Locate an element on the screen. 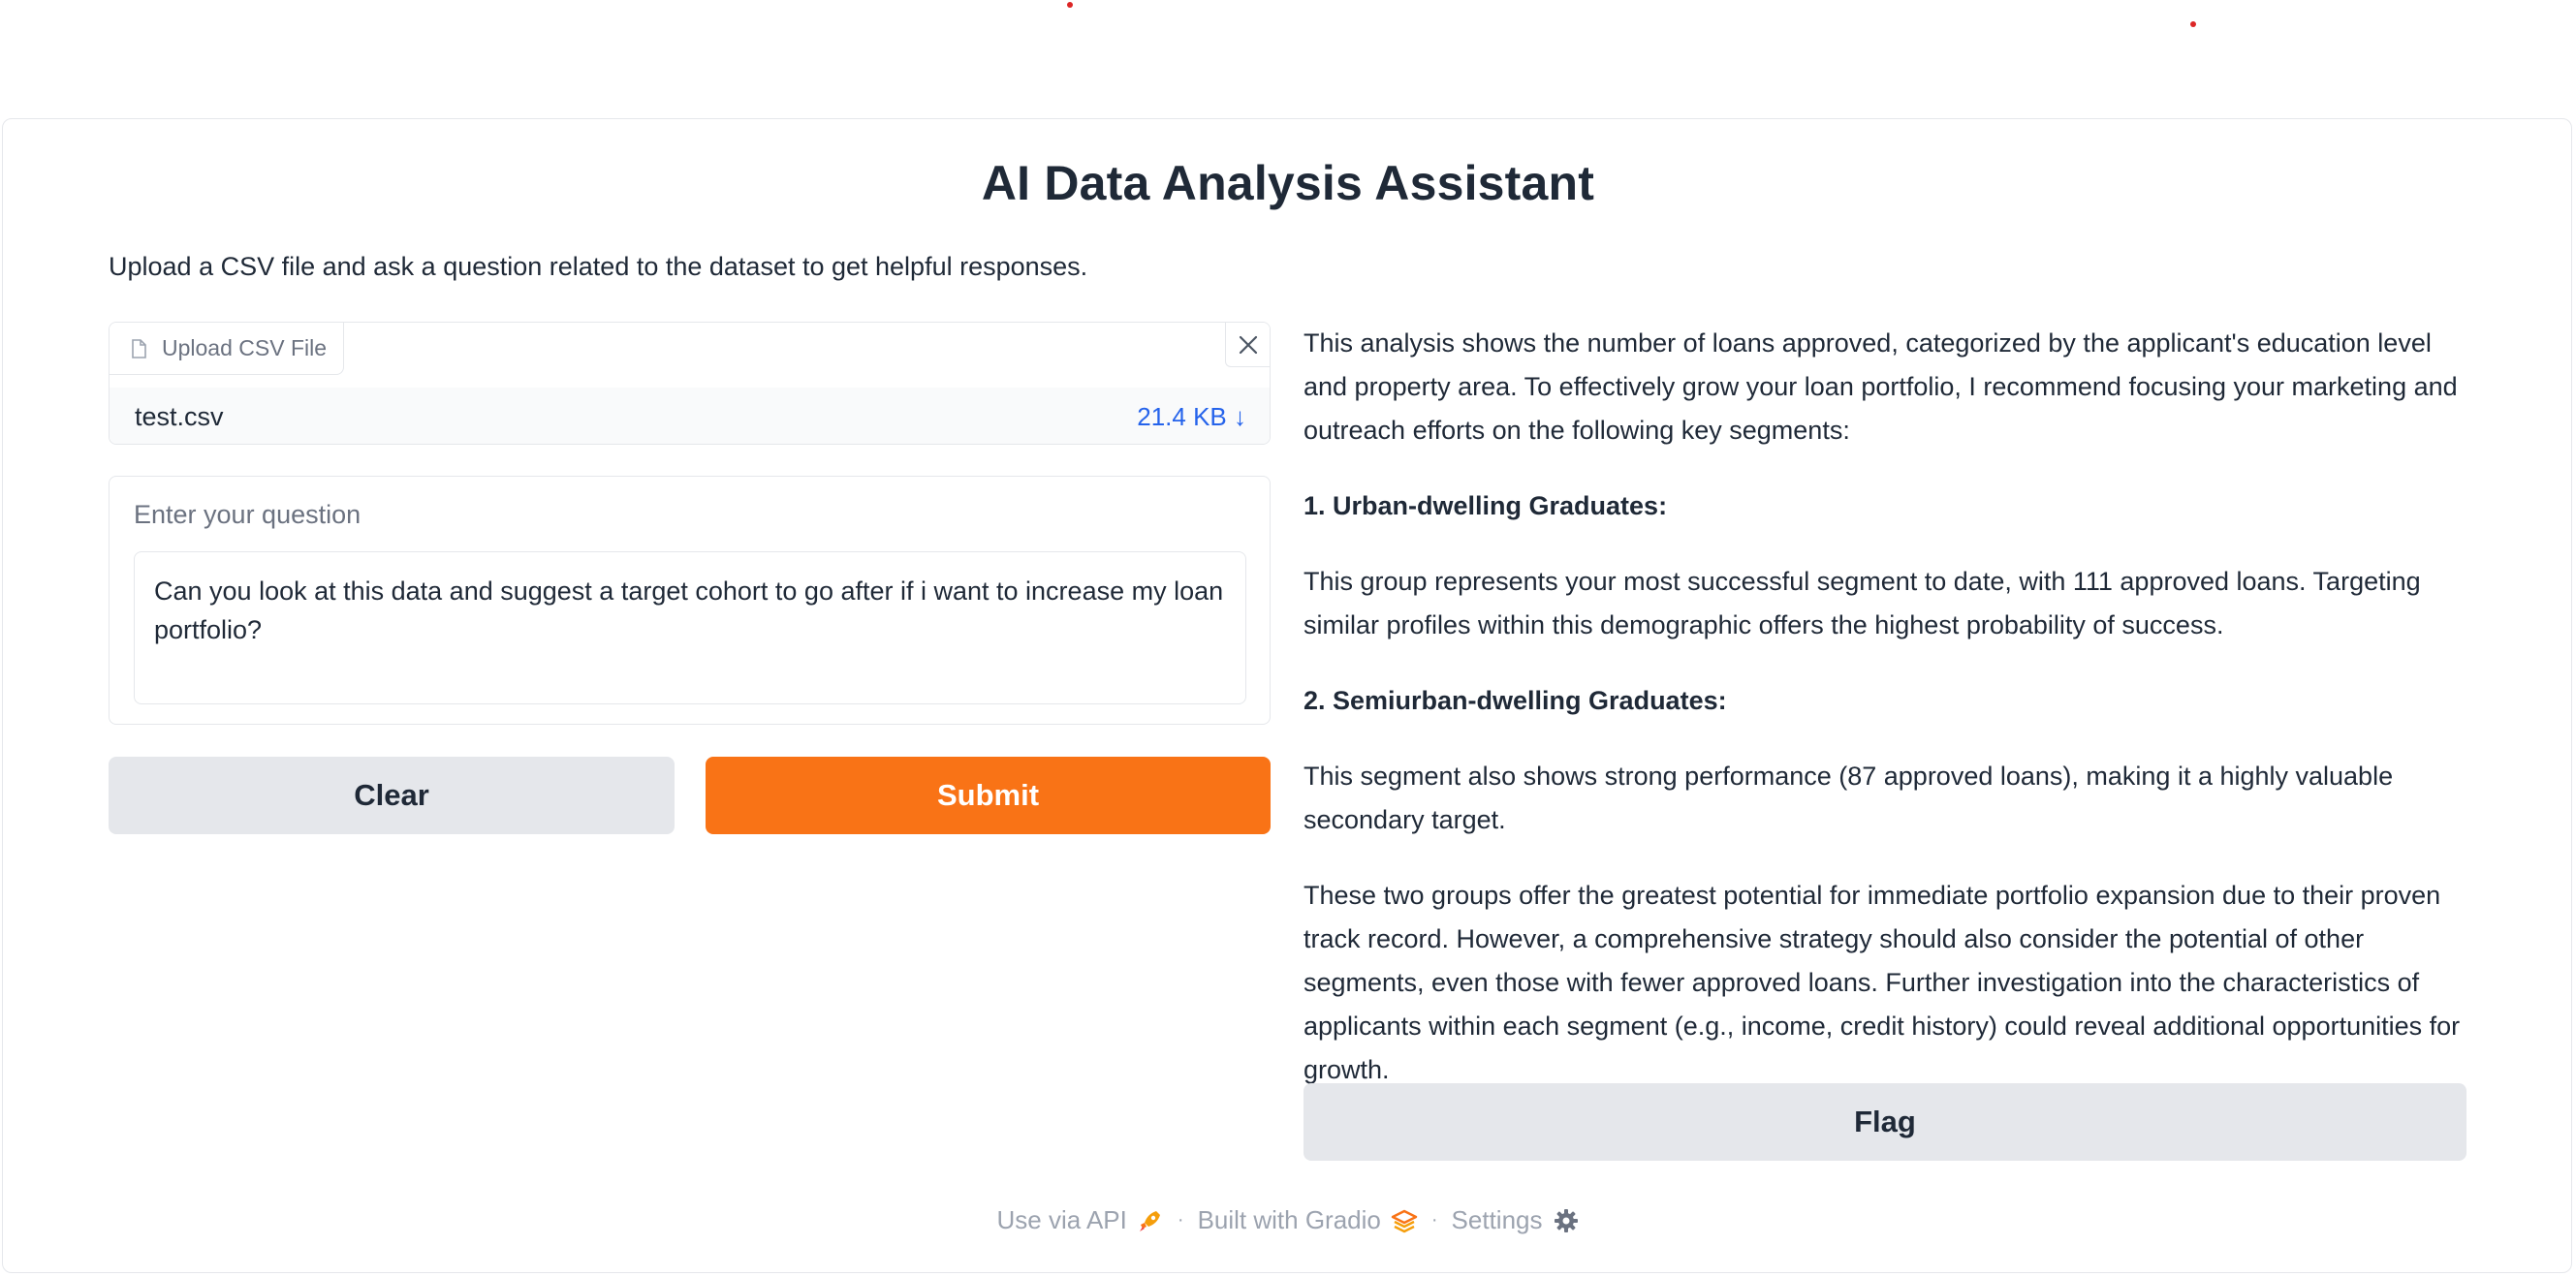 Image resolution: width=2576 pixels, height=1277 pixels. file-name: test.csv is located at coordinates (179, 416).